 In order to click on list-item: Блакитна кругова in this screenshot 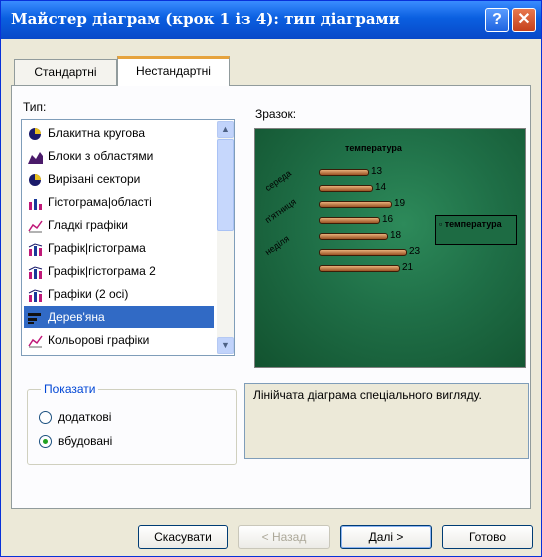, I will do `click(119, 133)`.